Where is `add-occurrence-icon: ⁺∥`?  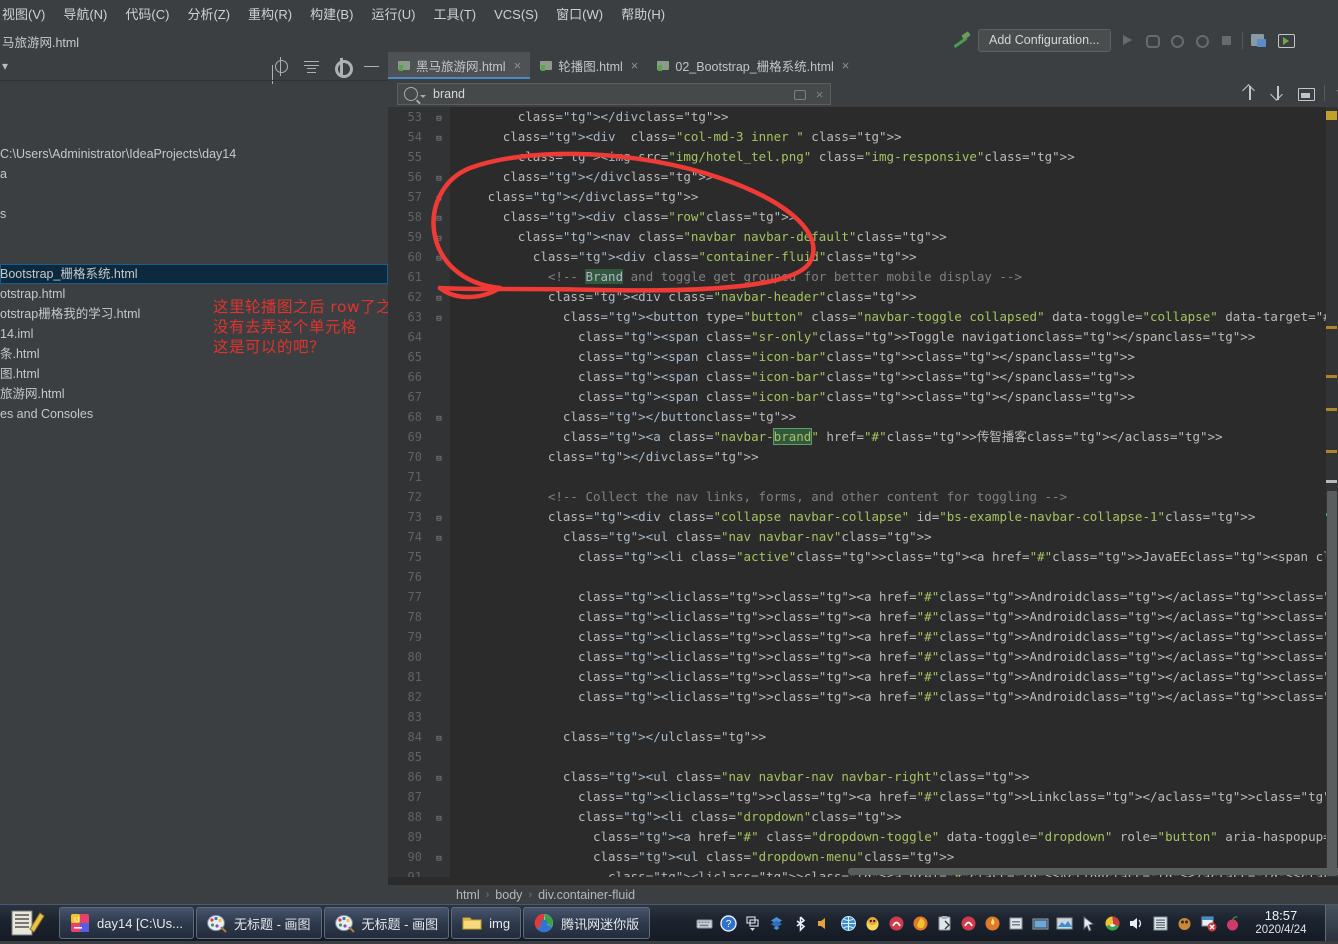
add-occurrence-icon: ⁺∥ is located at coordinates (1335, 93).